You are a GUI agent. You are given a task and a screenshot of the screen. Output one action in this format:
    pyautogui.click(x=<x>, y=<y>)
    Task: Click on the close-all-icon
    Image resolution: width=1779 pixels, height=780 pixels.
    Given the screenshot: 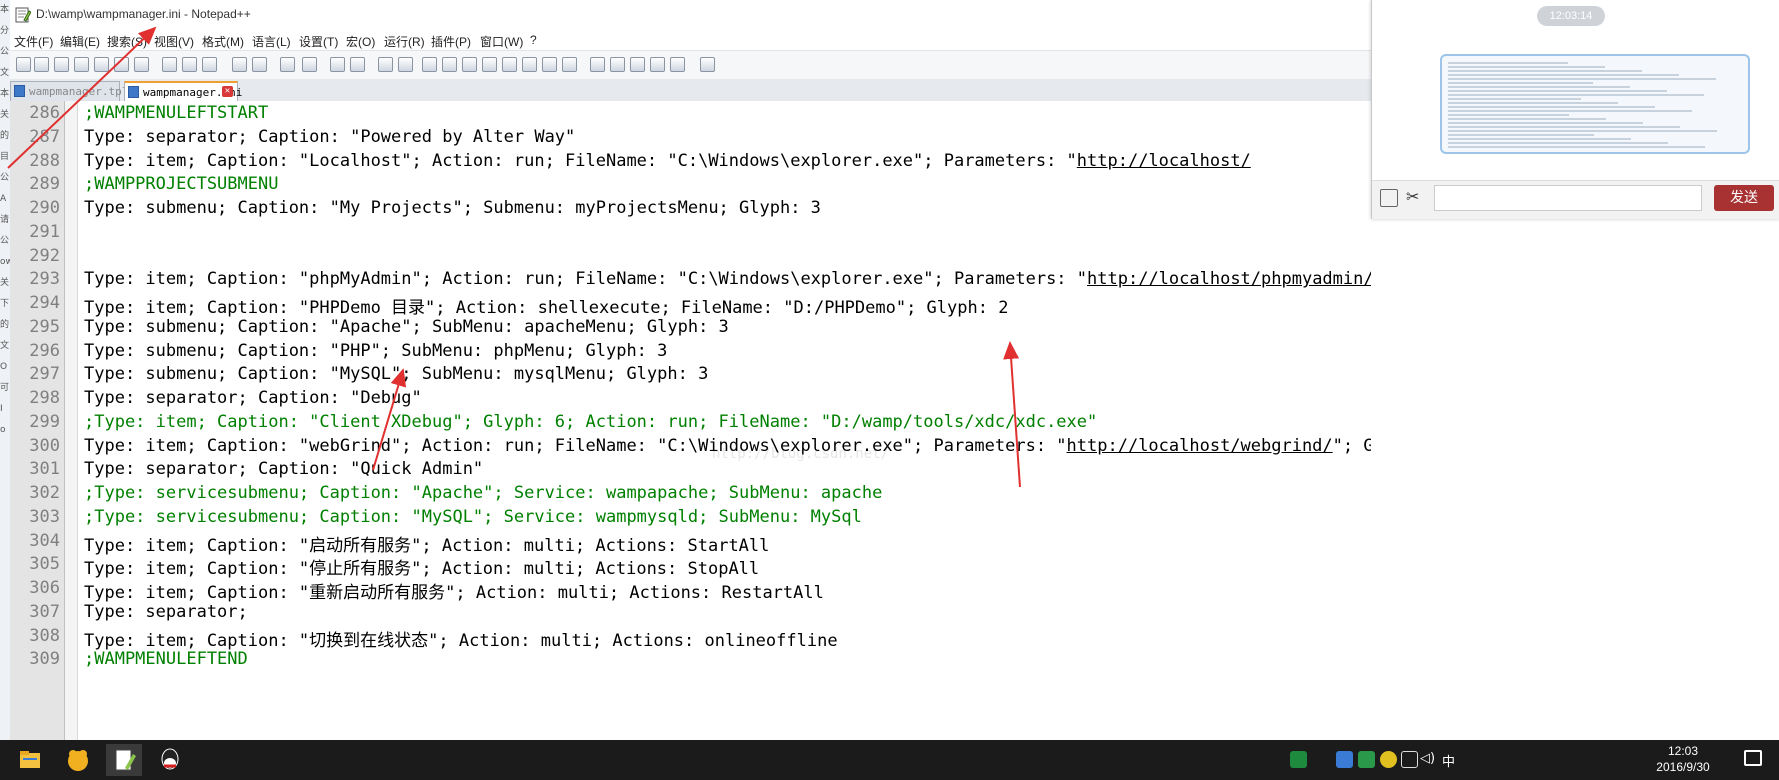 What is the action you would take?
    pyautogui.click(x=121, y=64)
    